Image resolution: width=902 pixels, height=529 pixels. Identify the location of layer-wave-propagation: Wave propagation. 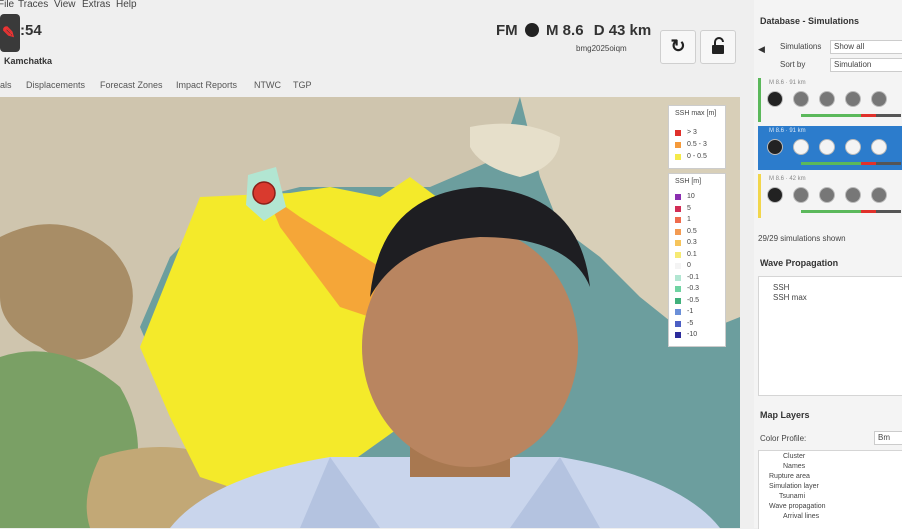
(797, 506).